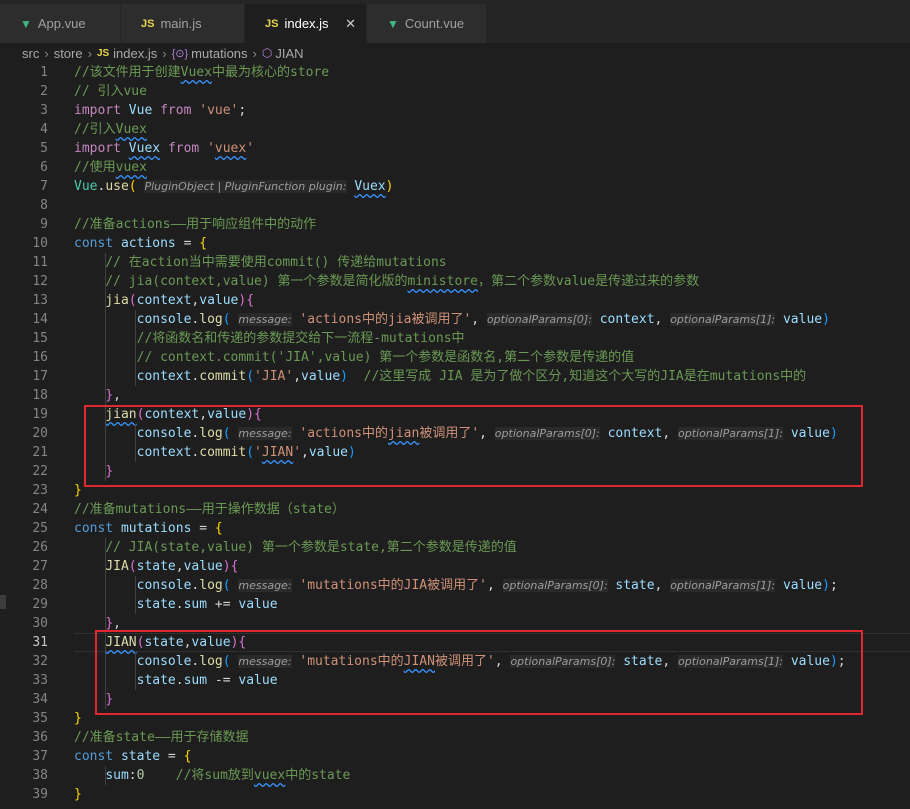  What do you see at coordinates (40, 528) in the screenshot?
I see `line-number: 25` at bounding box center [40, 528].